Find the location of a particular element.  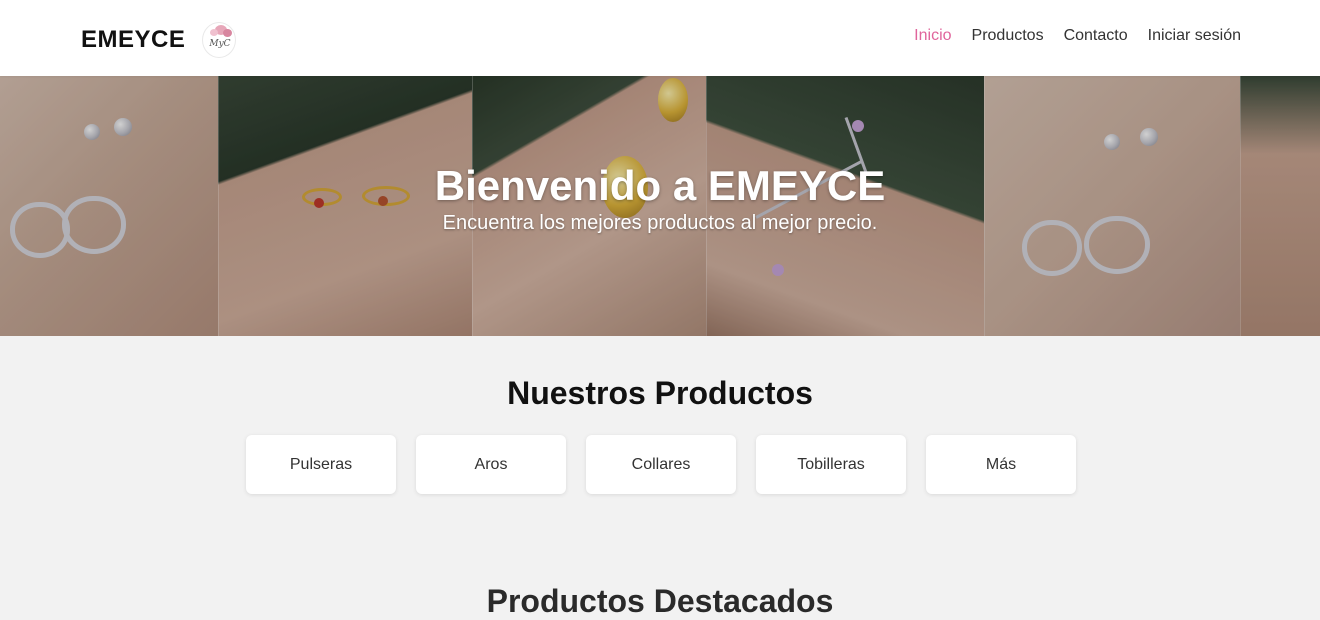

category-list: Pulseras Aros Collares Tobilleras Más is located at coordinates (661, 464).